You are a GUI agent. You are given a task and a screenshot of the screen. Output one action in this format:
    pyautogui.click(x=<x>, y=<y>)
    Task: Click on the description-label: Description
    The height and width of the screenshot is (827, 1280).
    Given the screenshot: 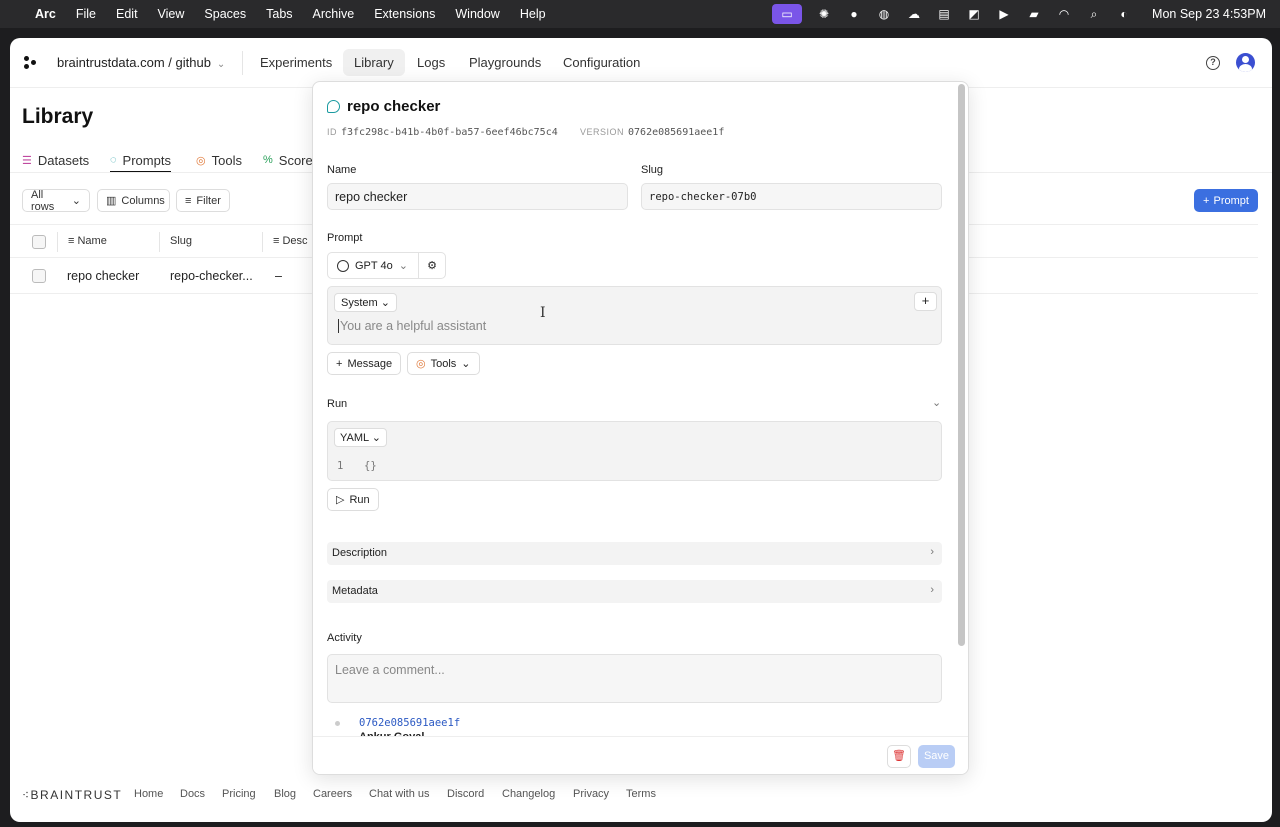 What is the action you would take?
    pyautogui.click(x=360, y=553)
    